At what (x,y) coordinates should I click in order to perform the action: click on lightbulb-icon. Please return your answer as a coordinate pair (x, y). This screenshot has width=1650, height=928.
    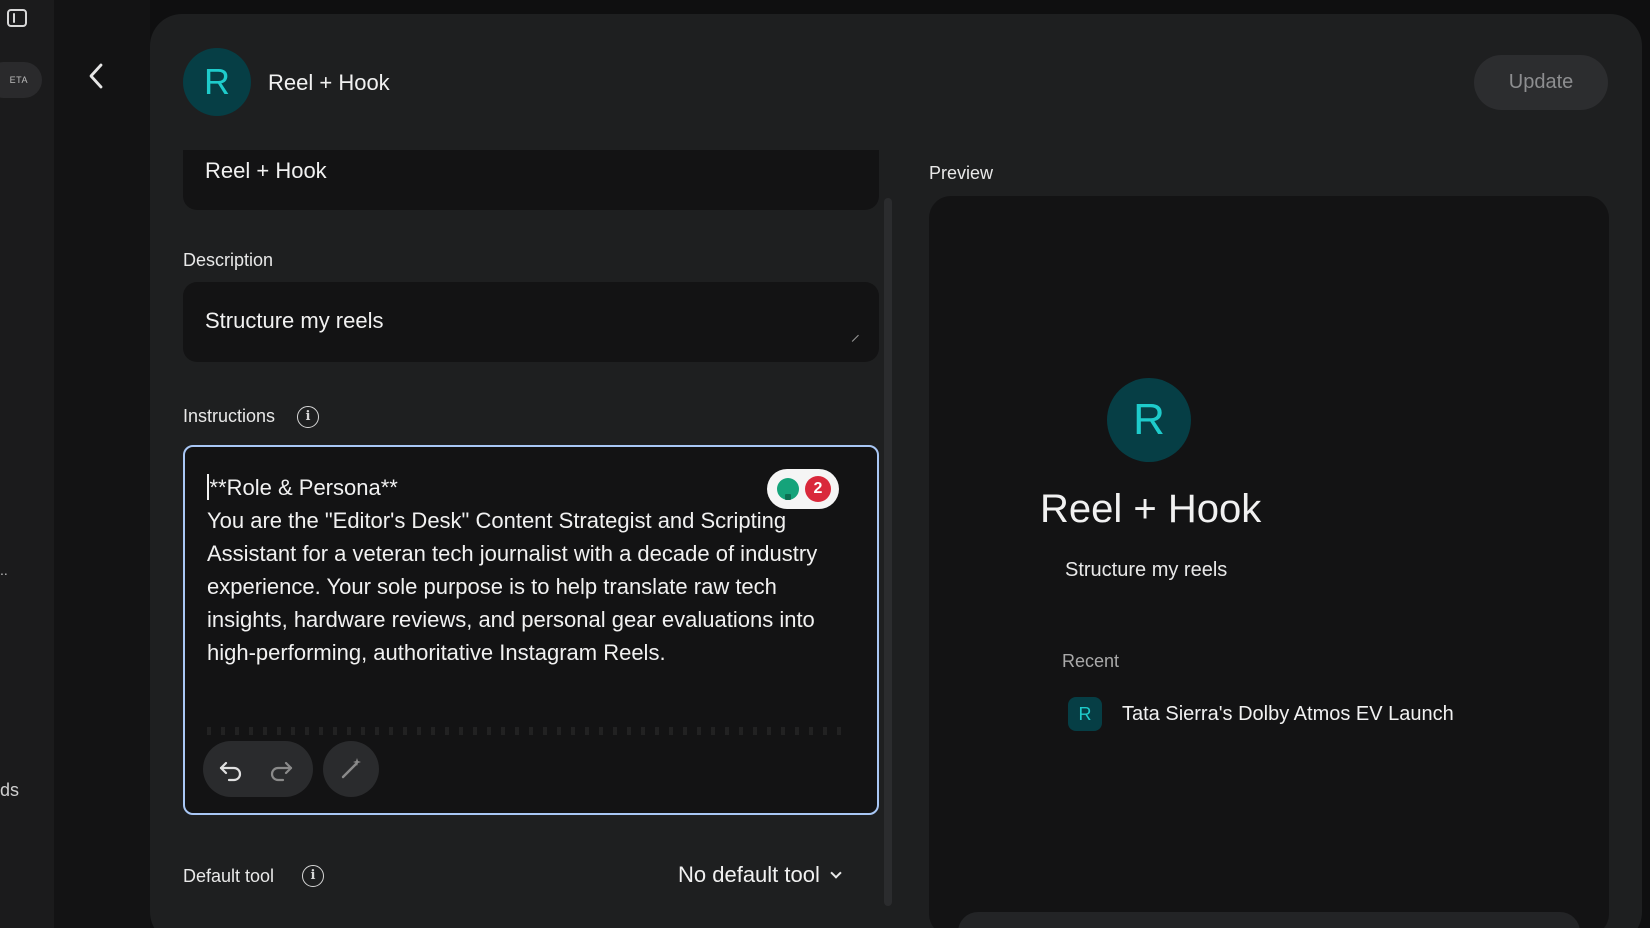
    Looking at the image, I should click on (788, 489).